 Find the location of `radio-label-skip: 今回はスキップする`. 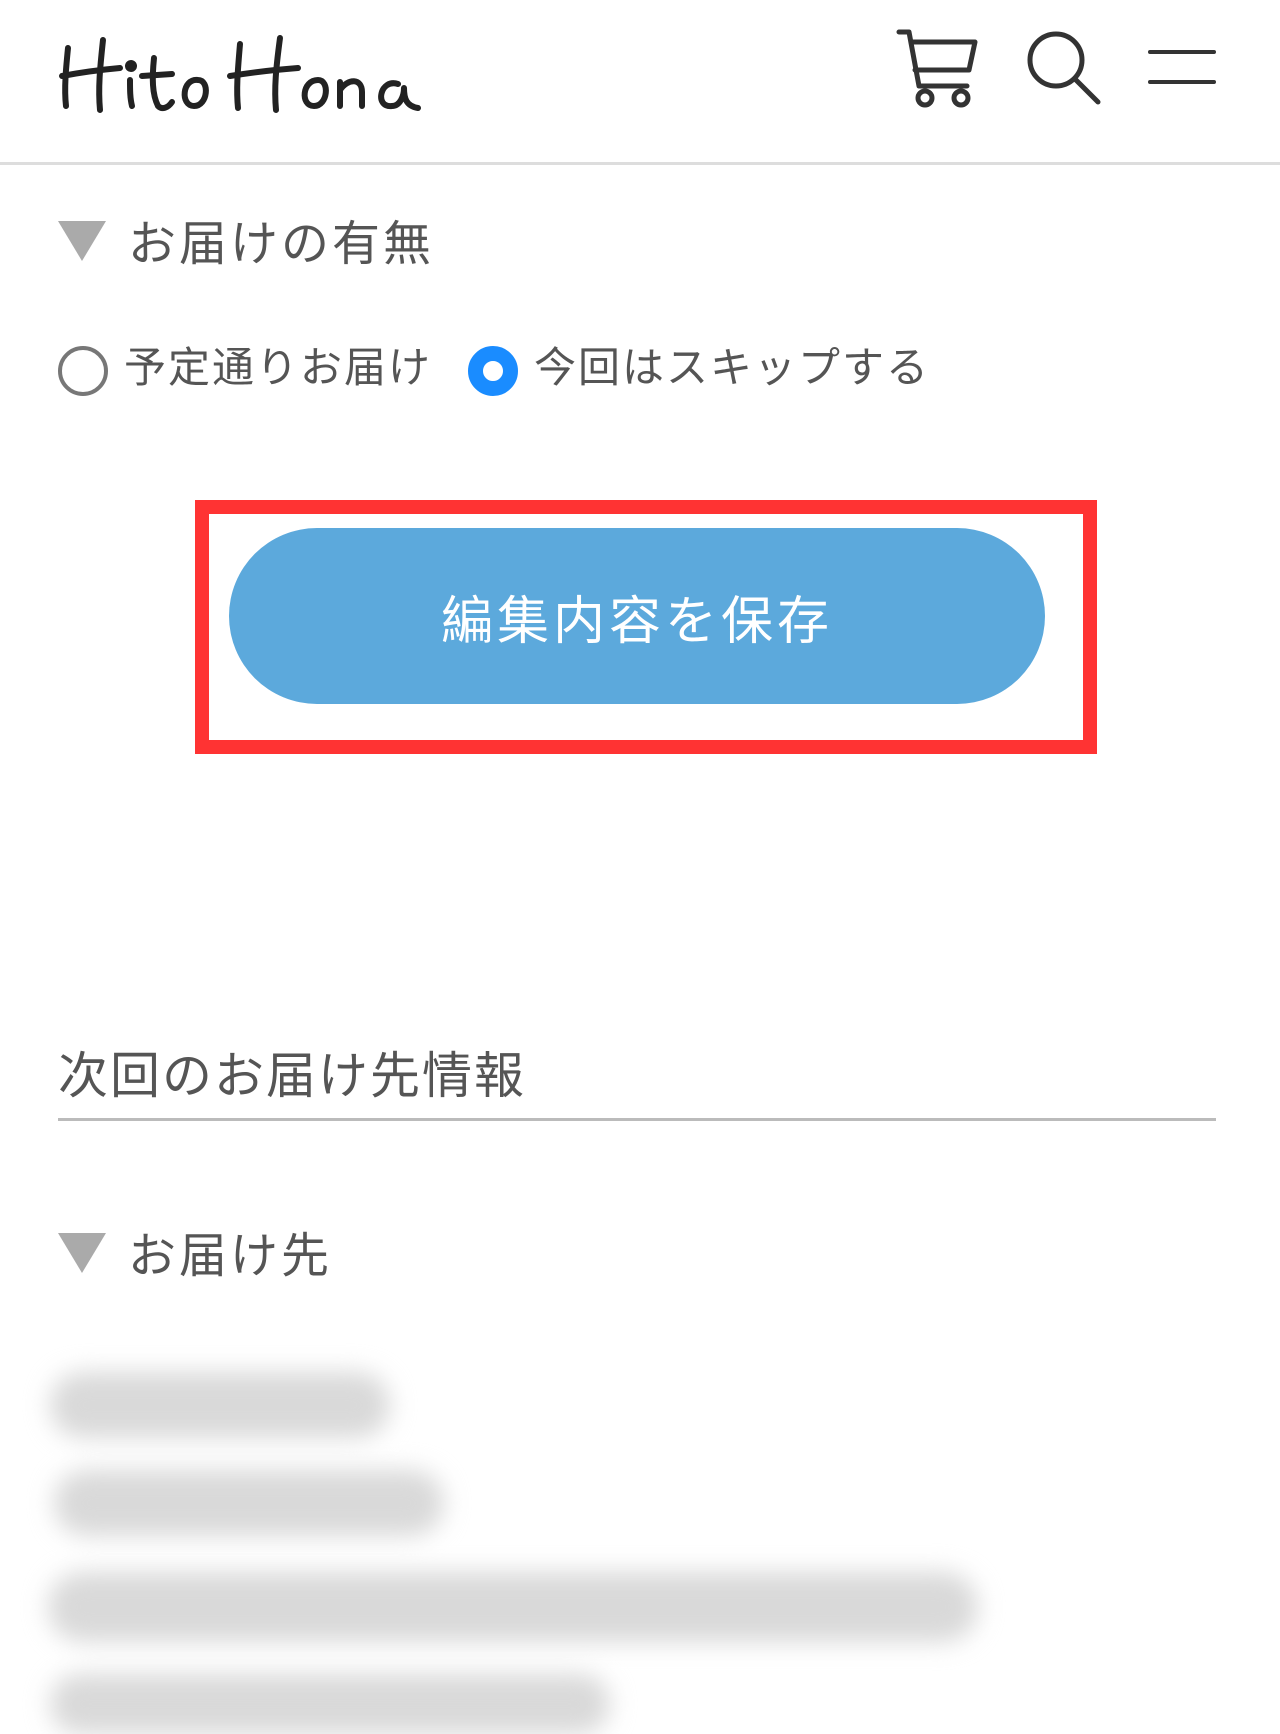

radio-label-skip: 今回はスキップする is located at coordinates (732, 367).